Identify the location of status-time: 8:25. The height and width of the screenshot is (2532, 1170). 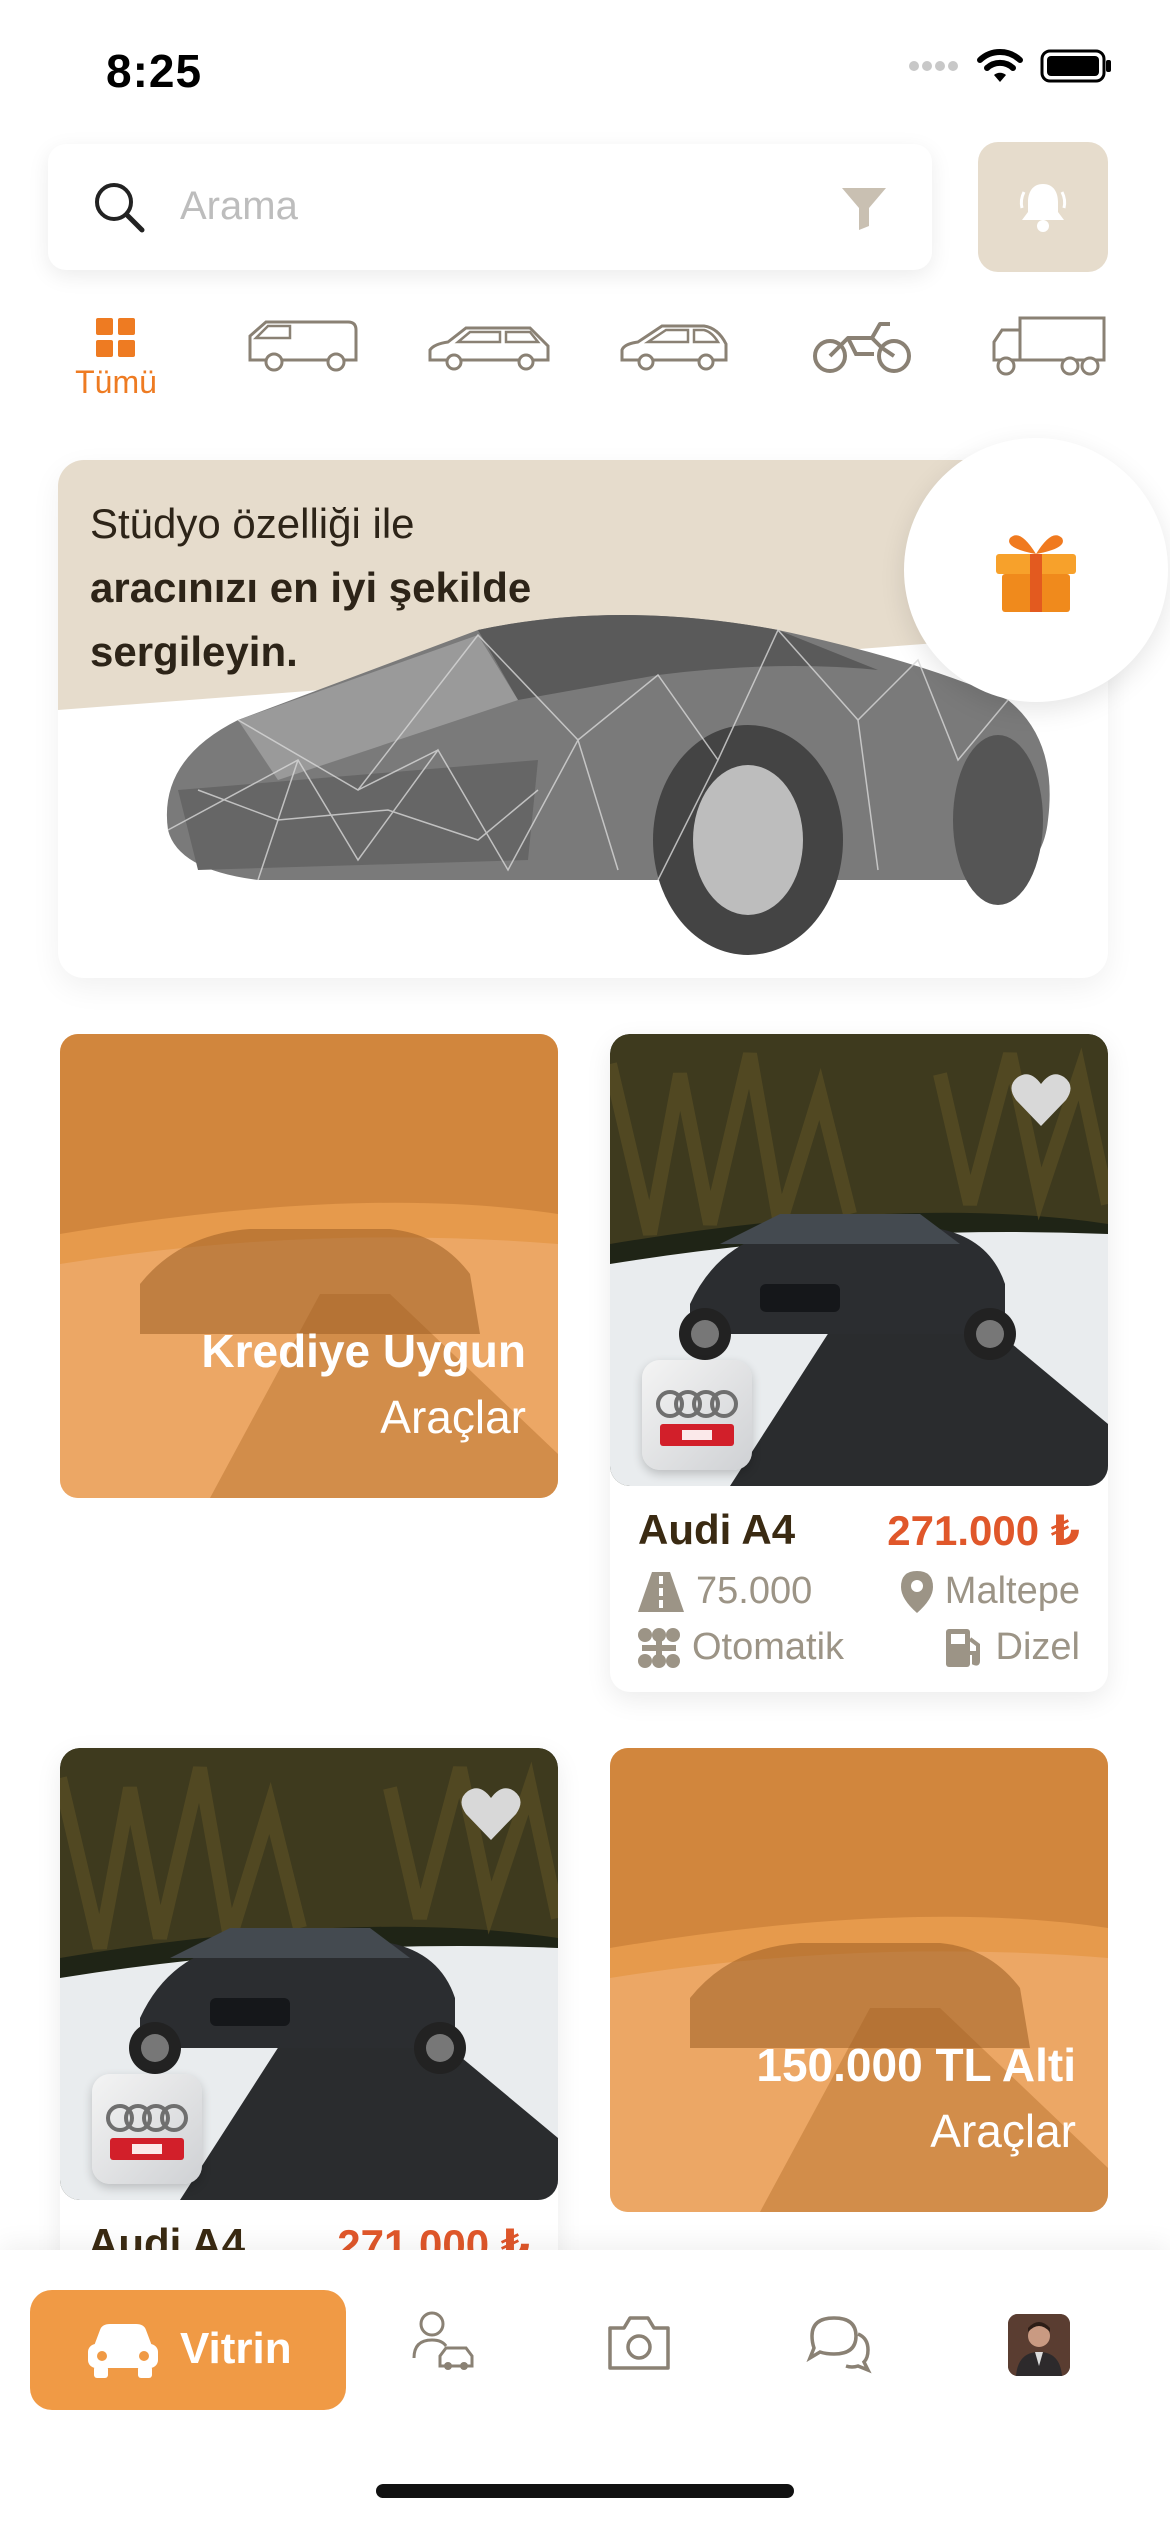
(154, 71).